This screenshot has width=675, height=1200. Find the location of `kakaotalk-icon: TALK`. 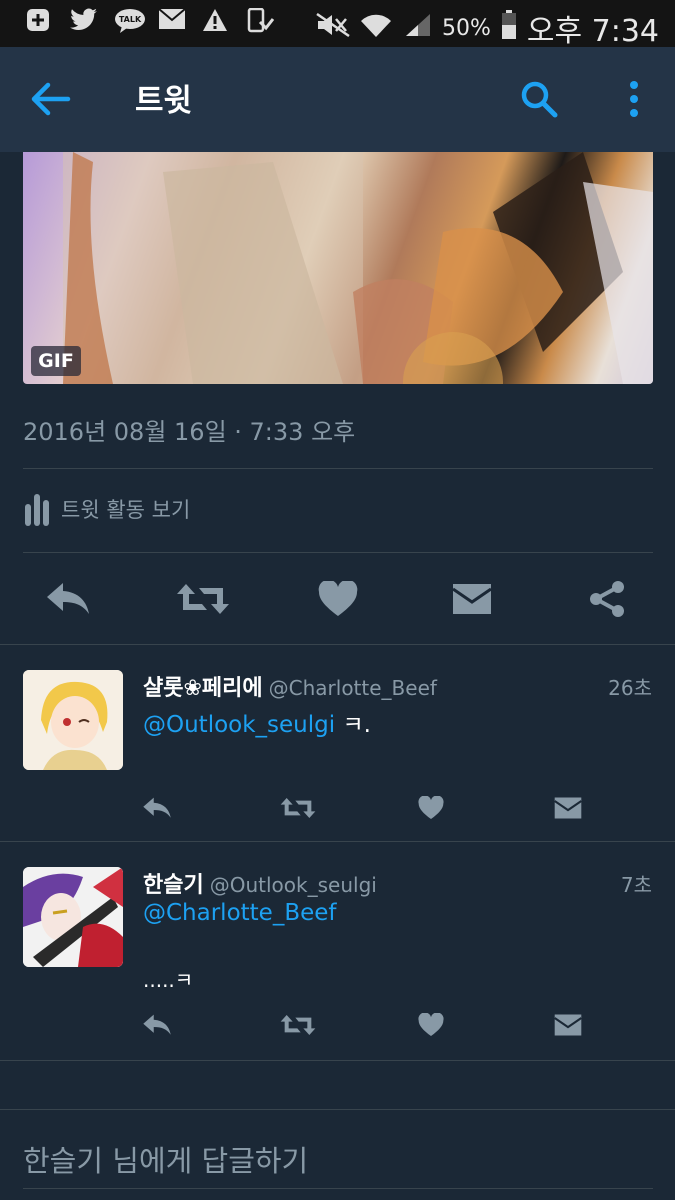

kakaotalk-icon: TALK is located at coordinates (129, 21).